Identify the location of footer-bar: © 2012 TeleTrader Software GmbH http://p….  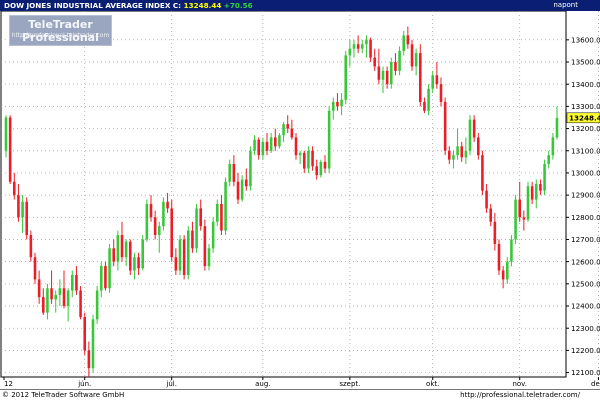
(300, 395).